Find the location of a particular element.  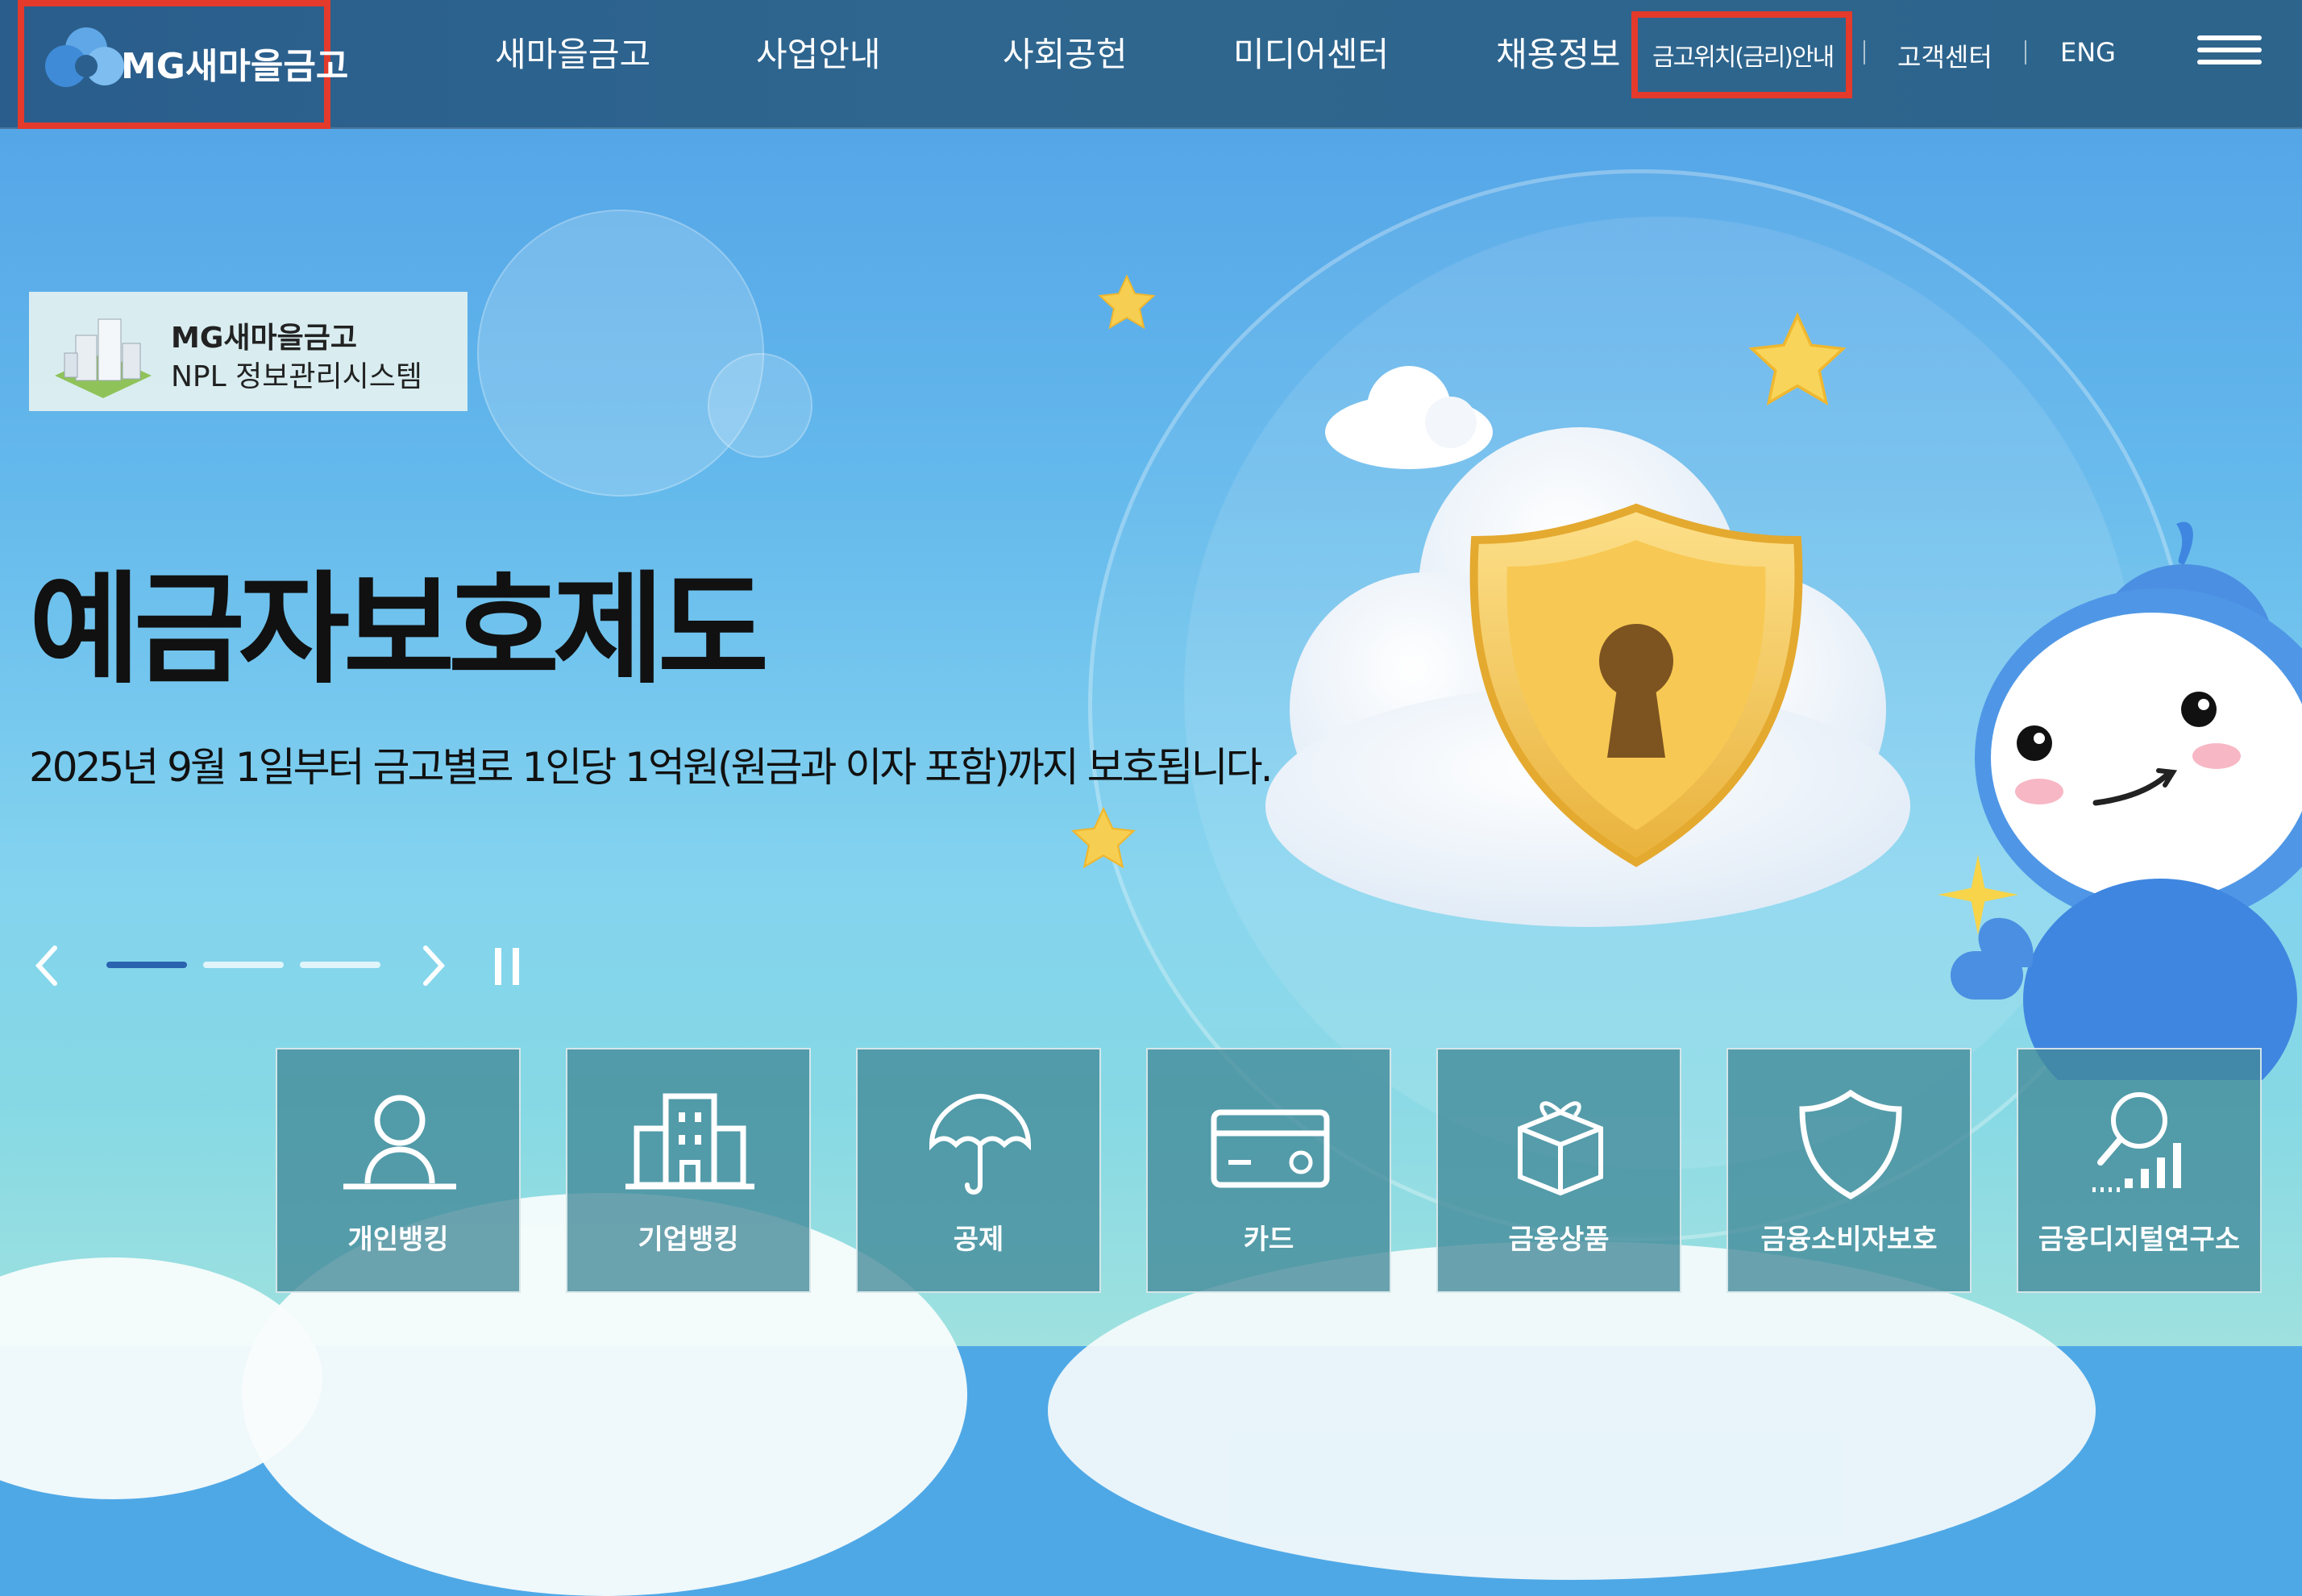

shield-icon is located at coordinates (1850, 1144).